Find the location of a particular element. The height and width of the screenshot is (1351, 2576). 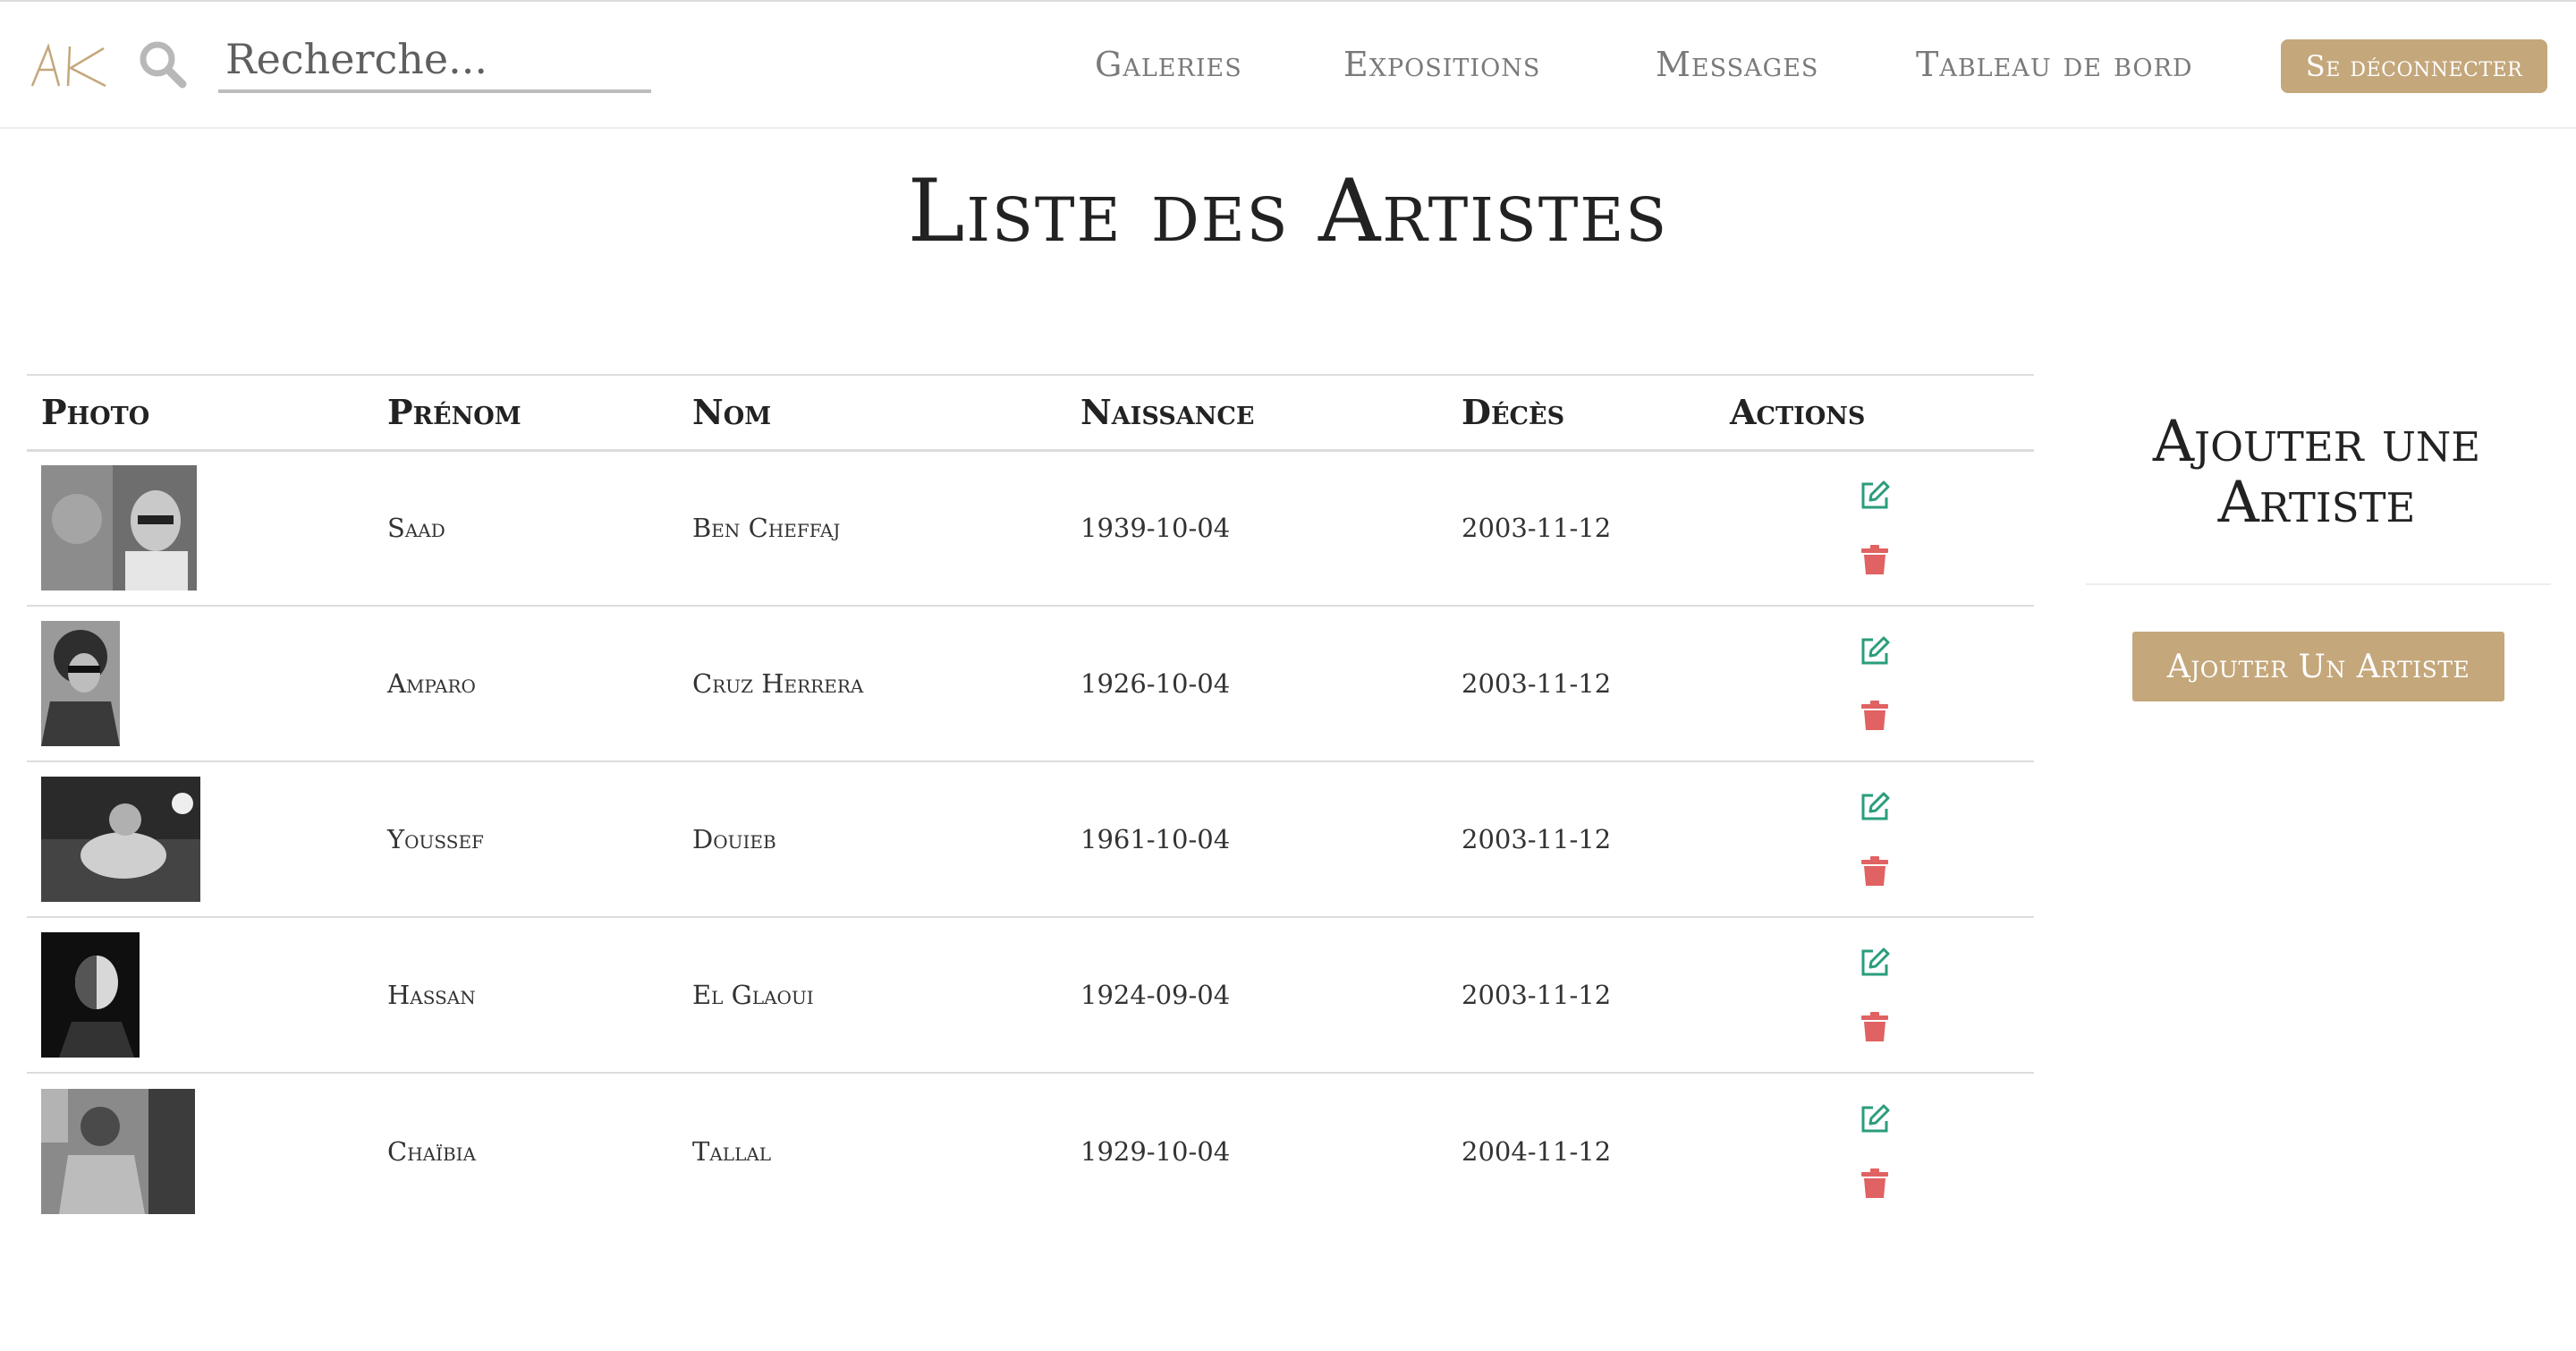

cell-naissance: 1939-10-04 is located at coordinates (1256, 528).